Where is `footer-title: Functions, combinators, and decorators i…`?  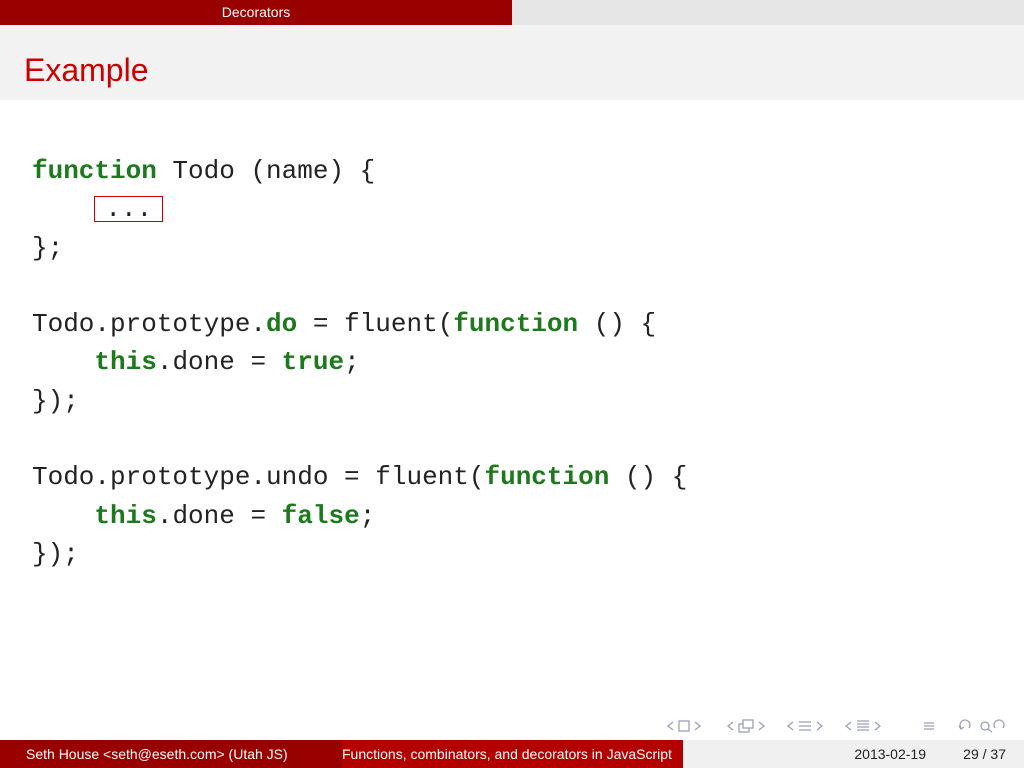
footer-title: Functions, combinators, and decorators i… is located at coordinates (507, 754).